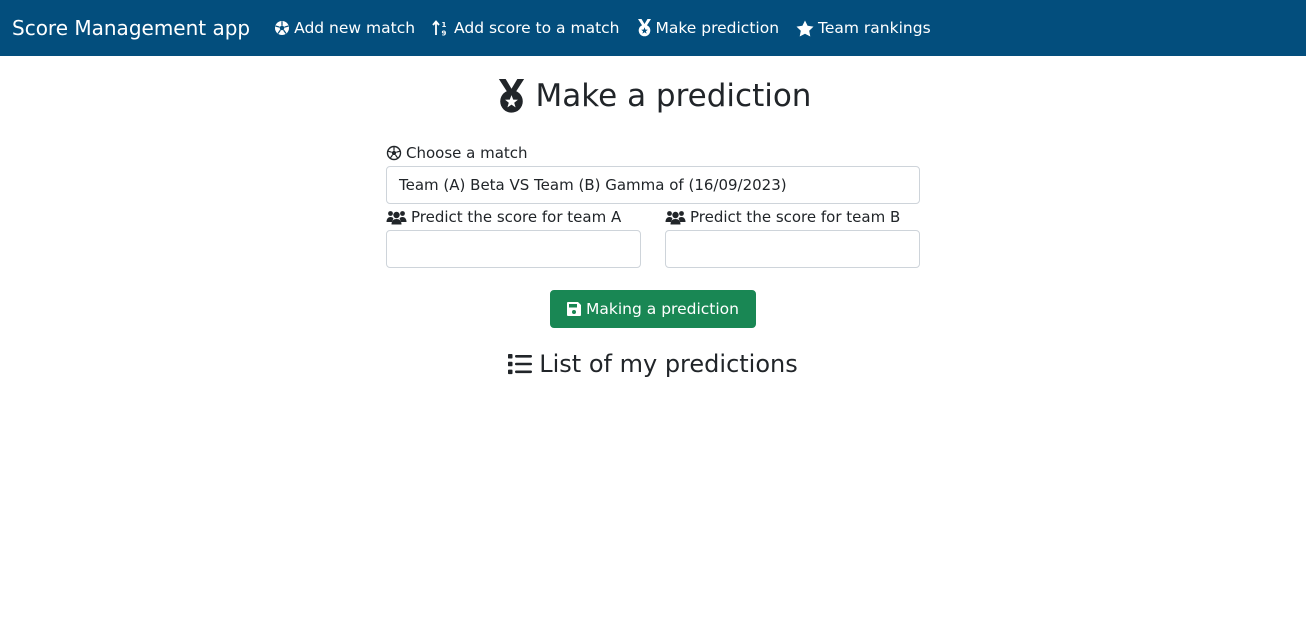  I want to click on nav-add-score: 1 9 Add score to a match, so click(526, 28).